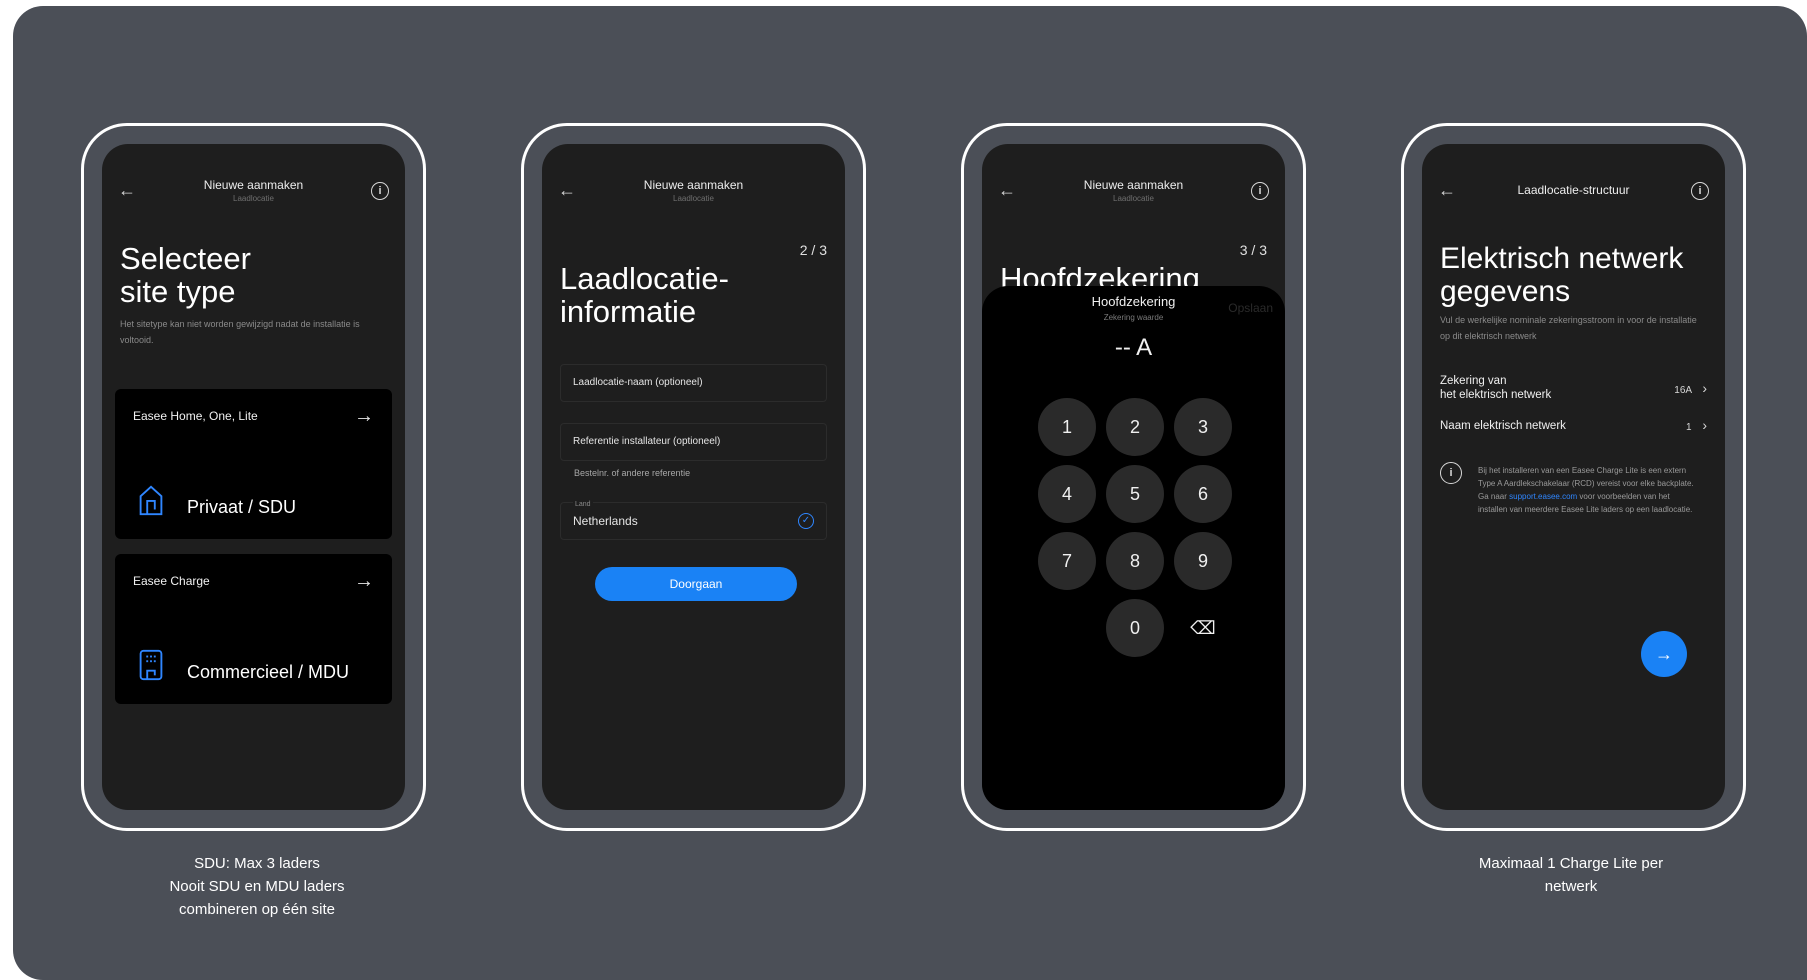  What do you see at coordinates (253, 629) in the screenshot?
I see `site-type-card-mdu: Easee Charge → Commercieel / MDU` at bounding box center [253, 629].